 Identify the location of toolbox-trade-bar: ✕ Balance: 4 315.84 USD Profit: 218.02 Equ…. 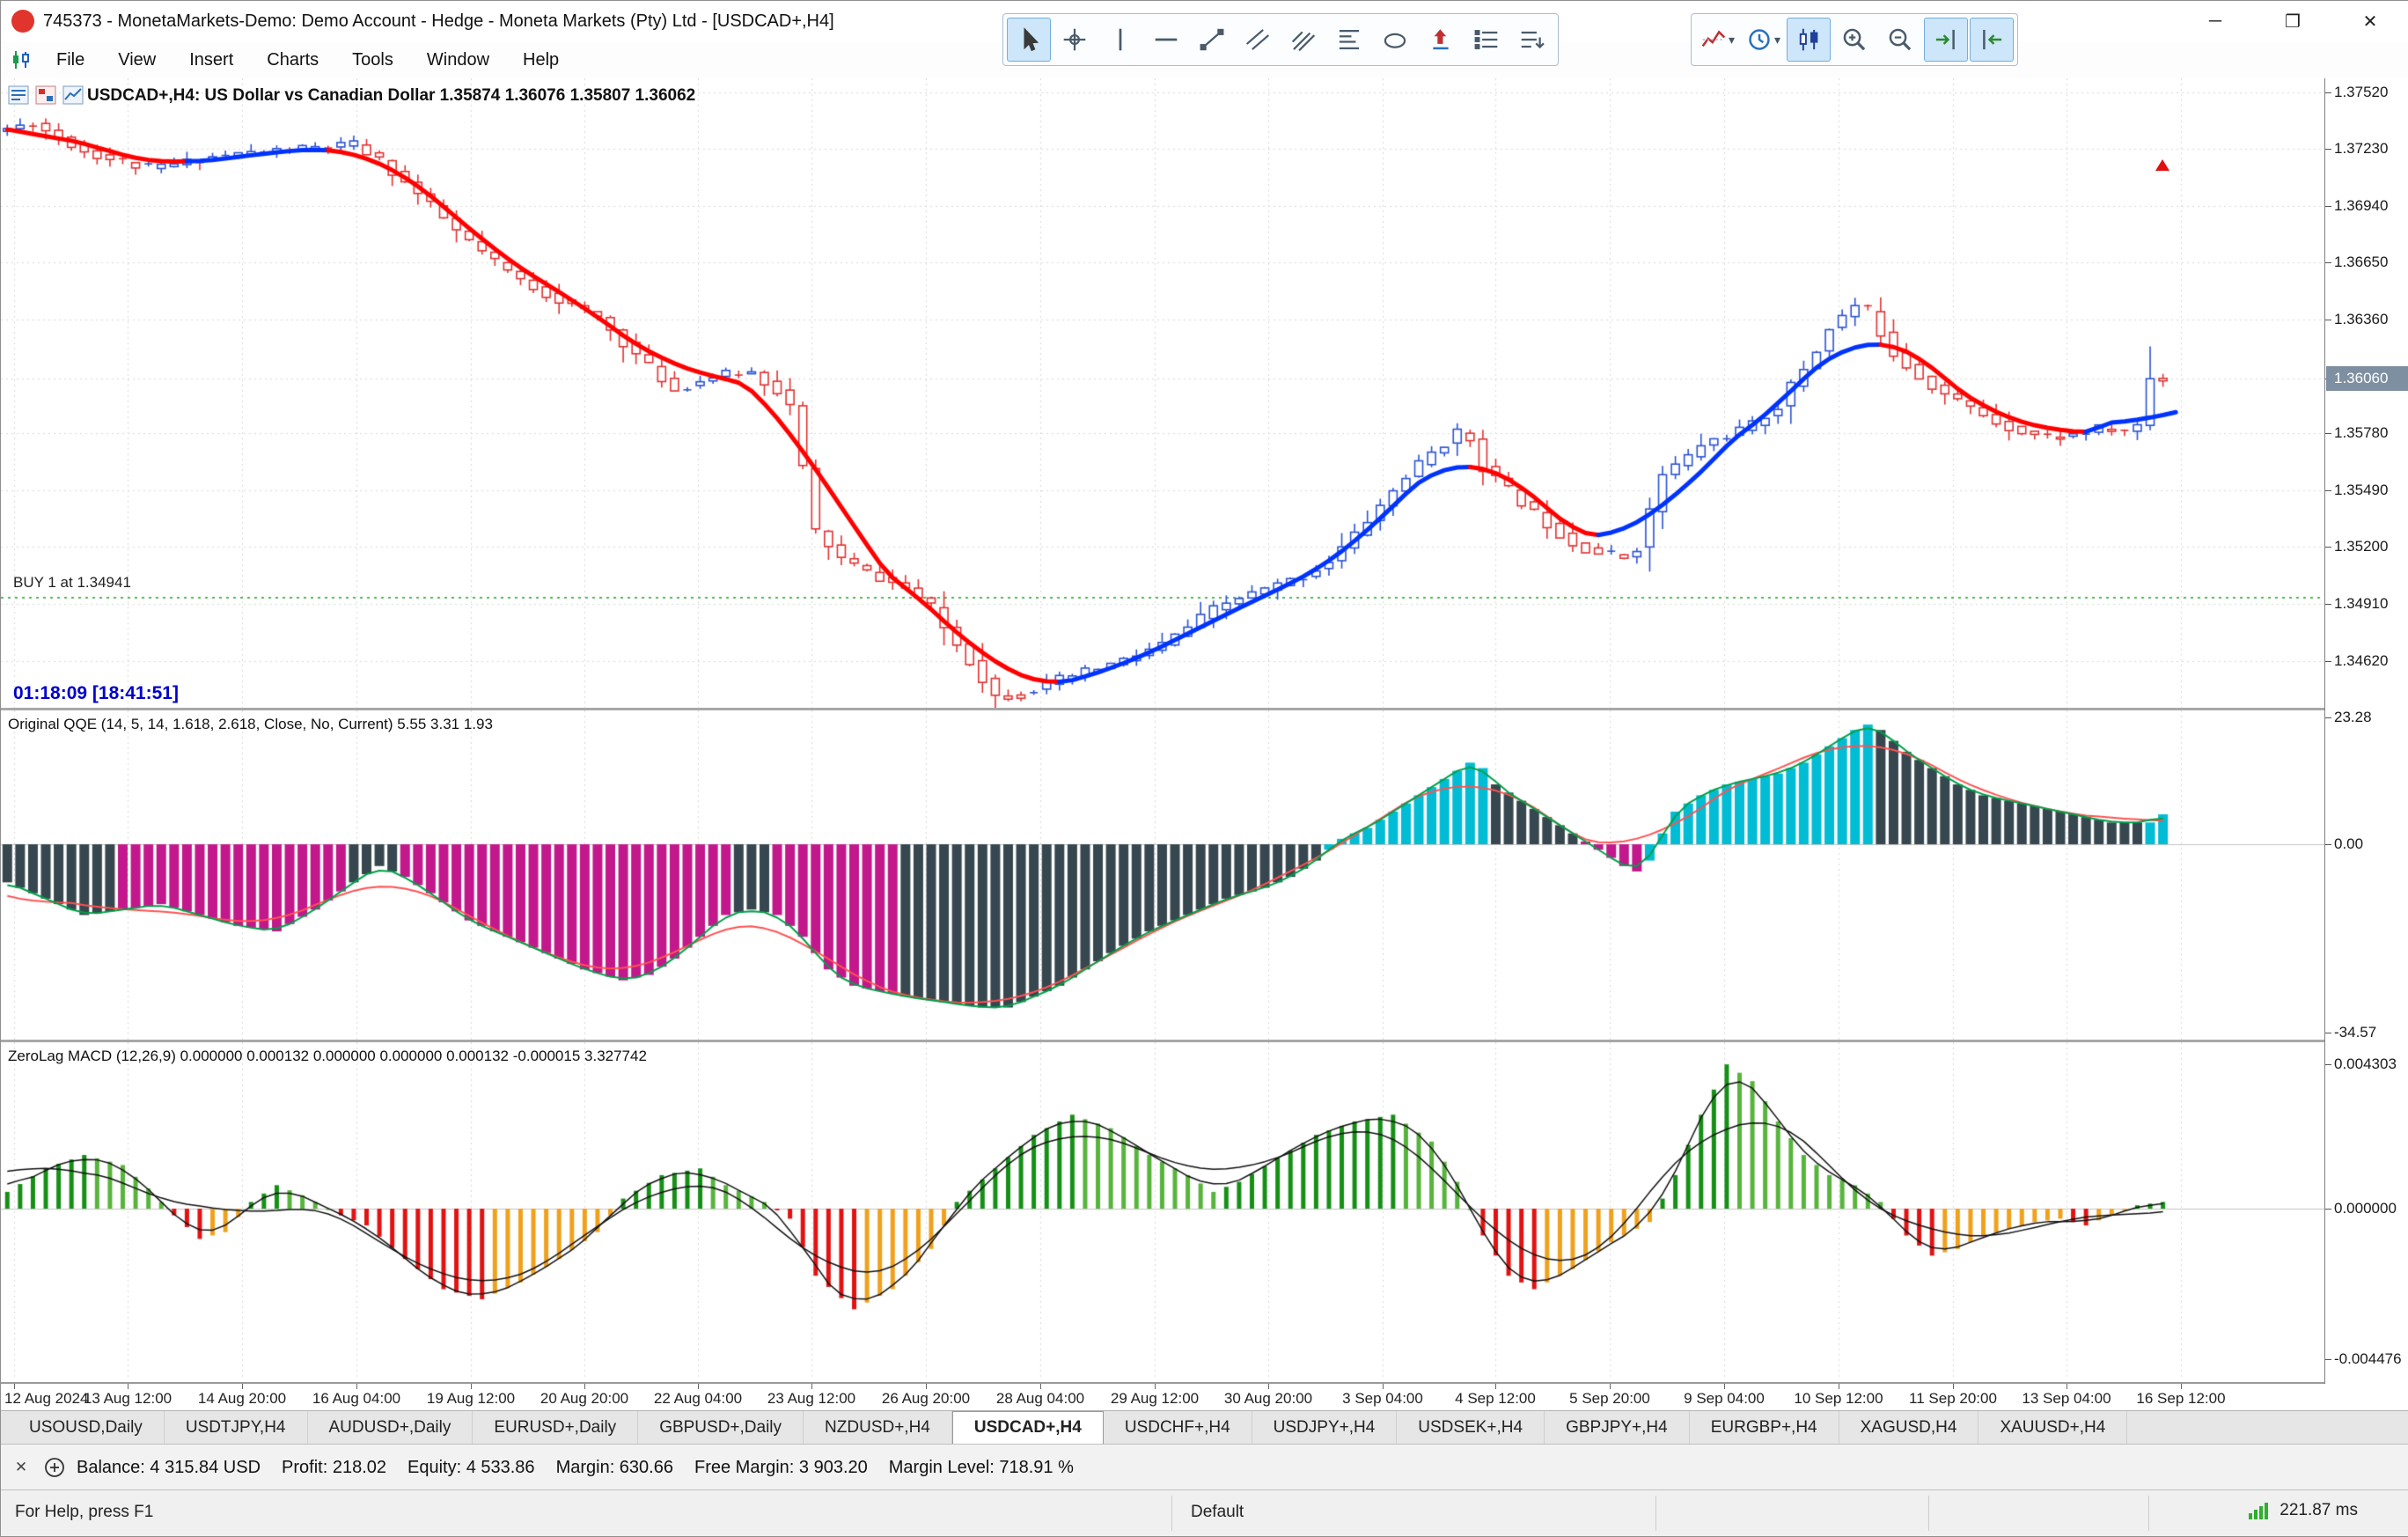
(1204, 1467).